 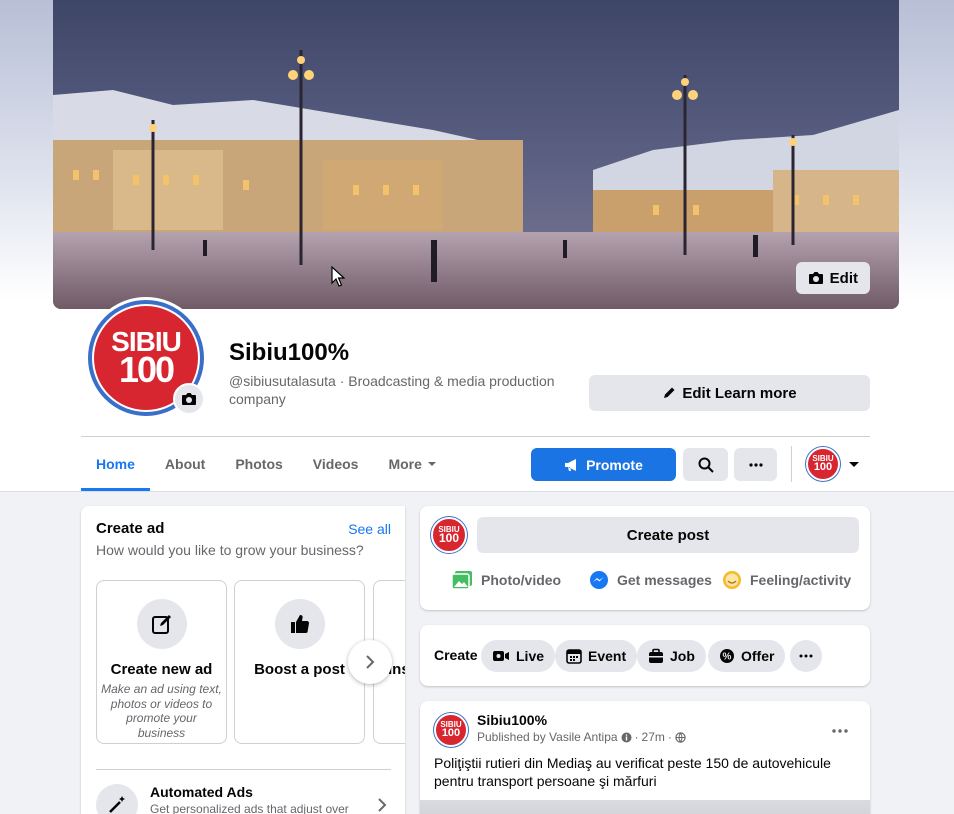 I want to click on page-search-button, so click(x=705, y=464).